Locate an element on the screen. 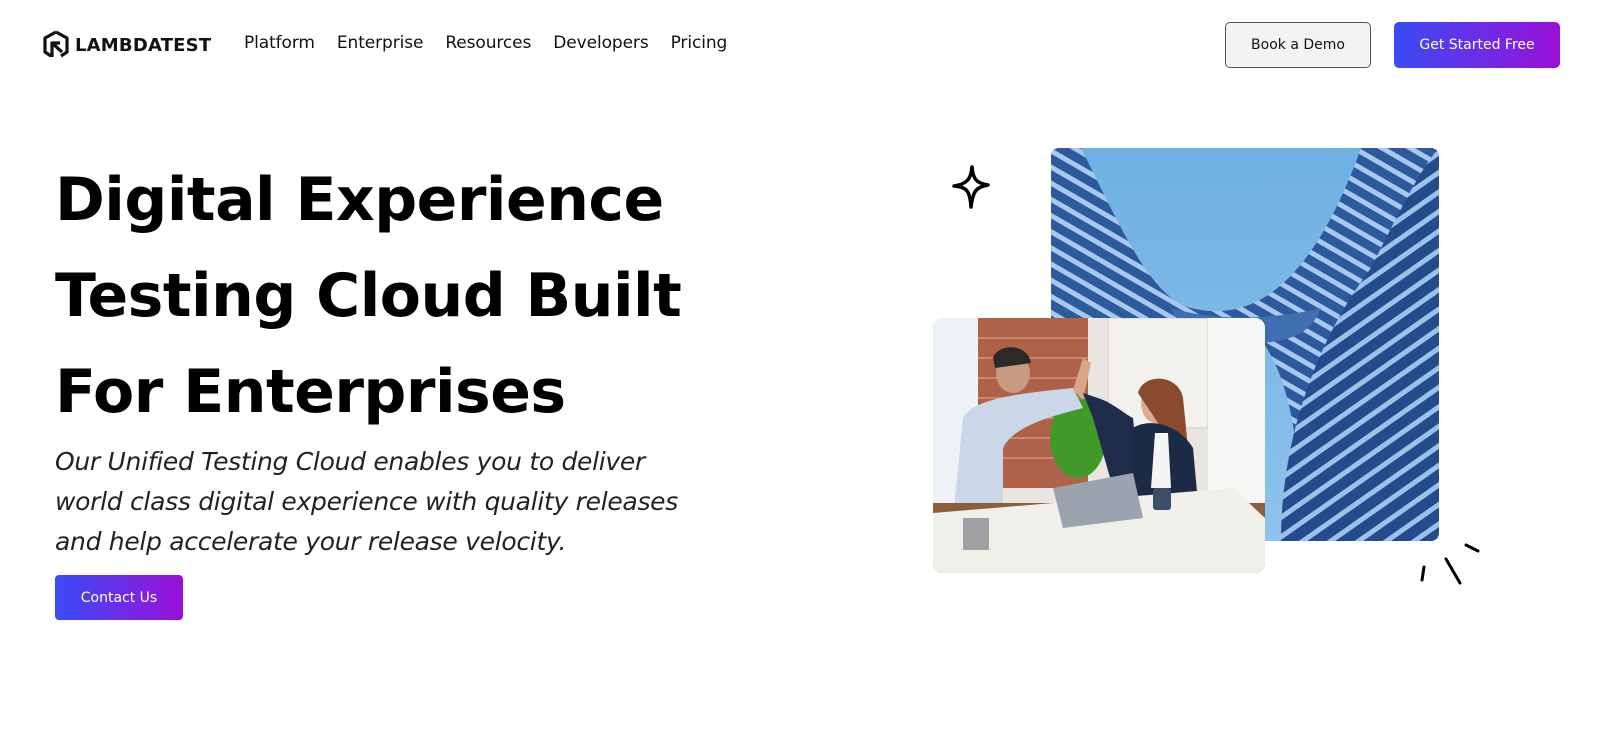 This screenshot has height=731, width=1600. contact-us-button: Contact Us is located at coordinates (119, 597).